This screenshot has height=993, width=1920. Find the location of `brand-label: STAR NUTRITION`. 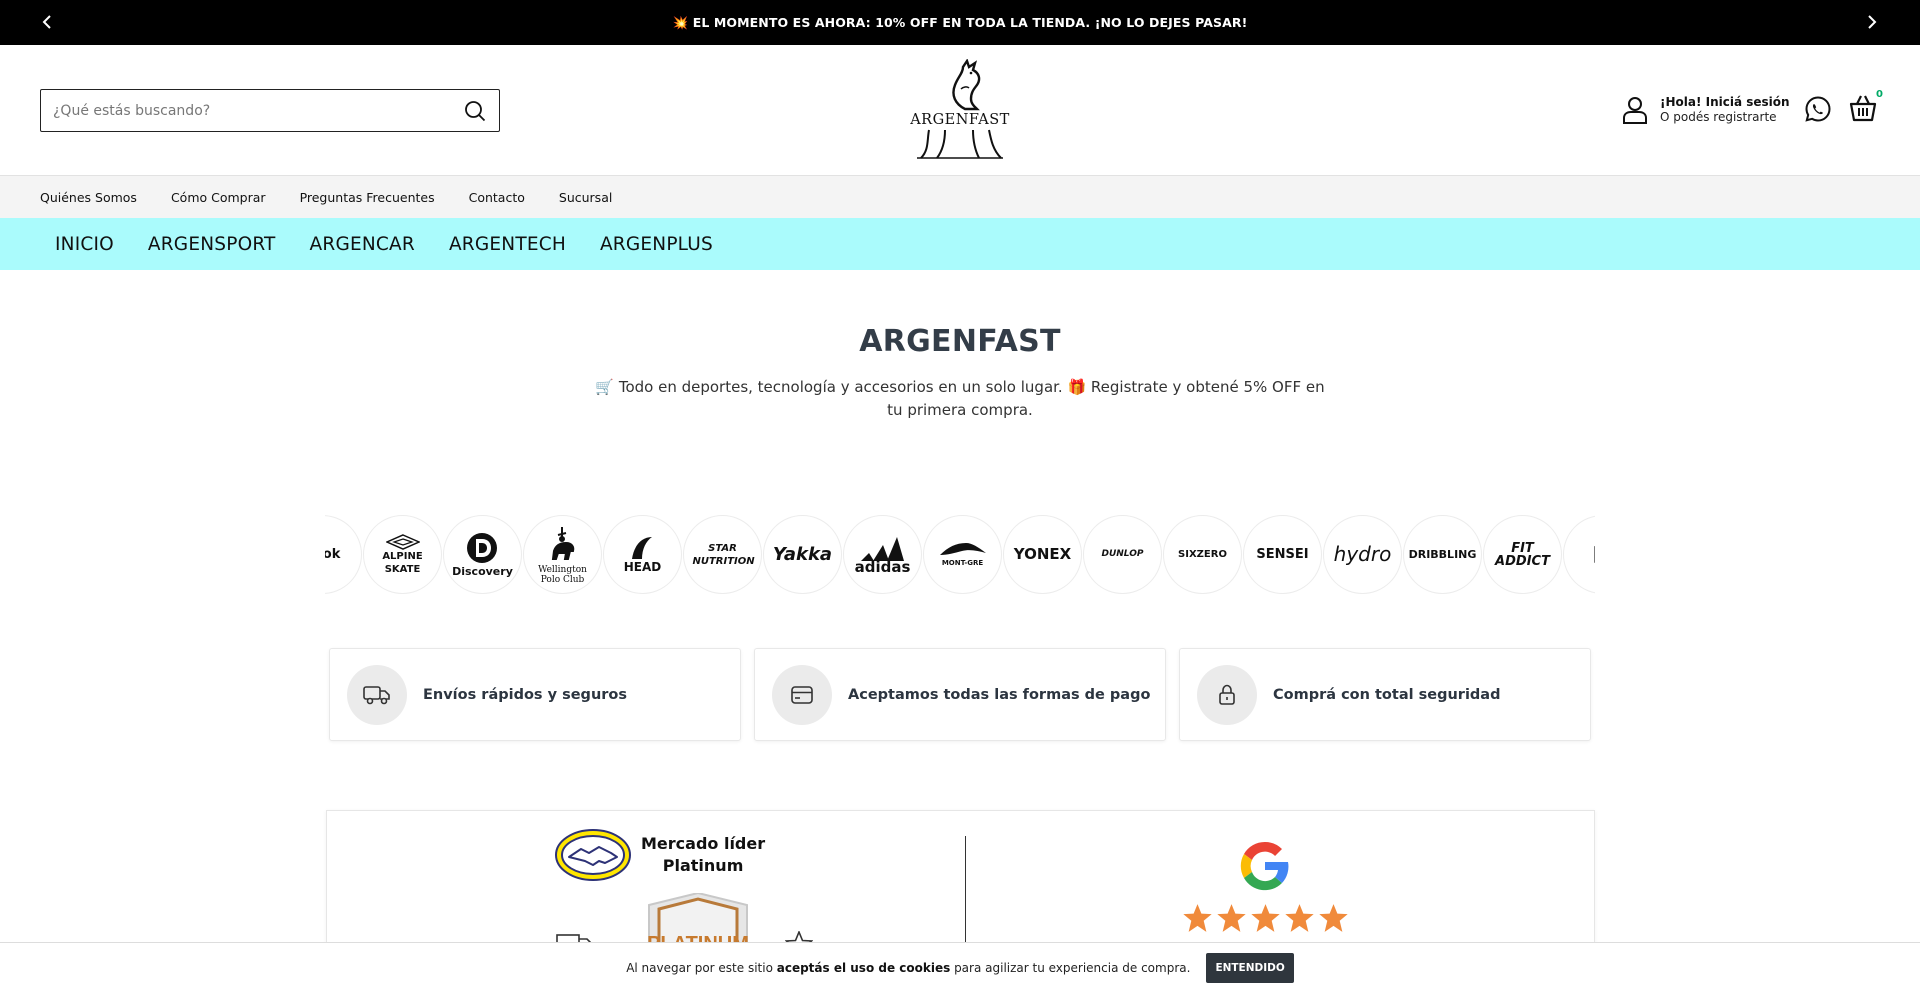

brand-label: STAR NUTRITION is located at coordinates (723, 554).